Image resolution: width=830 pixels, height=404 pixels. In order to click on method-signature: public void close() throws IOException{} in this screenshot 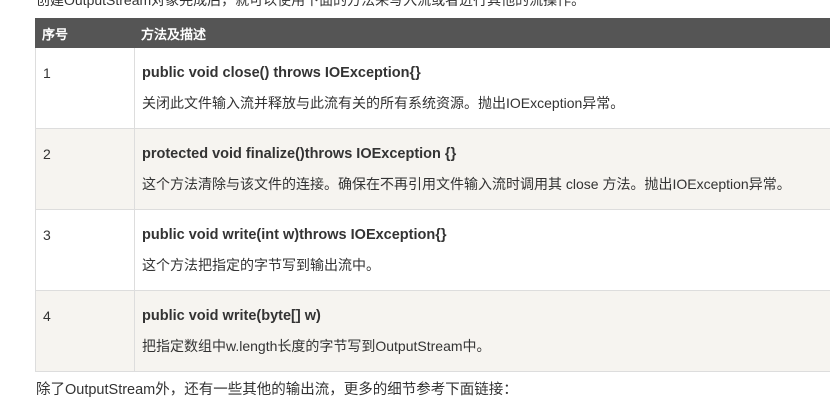, I will do `click(281, 73)`.